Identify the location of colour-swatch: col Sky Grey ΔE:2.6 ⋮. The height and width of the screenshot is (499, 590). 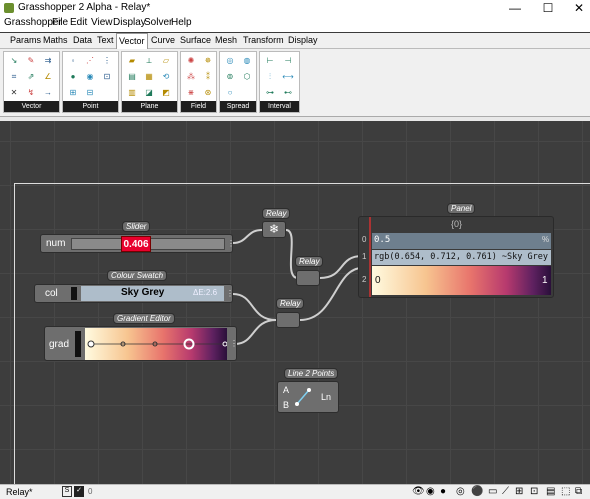
(134, 293).